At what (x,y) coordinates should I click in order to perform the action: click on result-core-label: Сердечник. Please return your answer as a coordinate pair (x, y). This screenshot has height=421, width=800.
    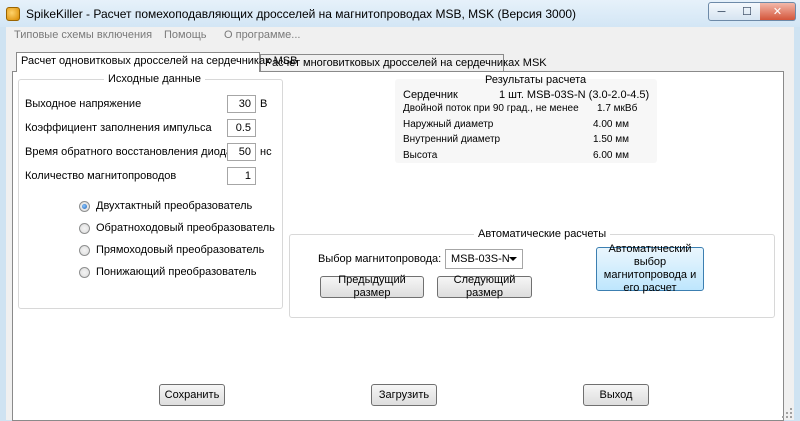
    Looking at the image, I should click on (430, 95).